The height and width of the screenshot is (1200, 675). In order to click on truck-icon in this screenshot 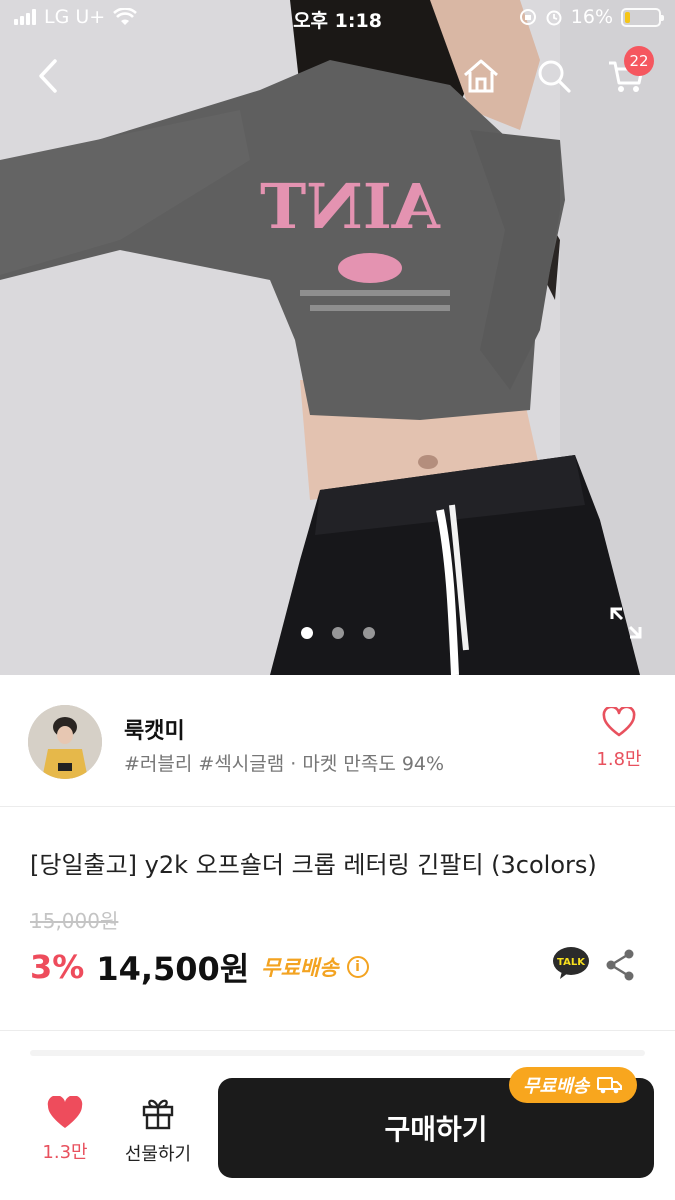, I will do `click(610, 1085)`.